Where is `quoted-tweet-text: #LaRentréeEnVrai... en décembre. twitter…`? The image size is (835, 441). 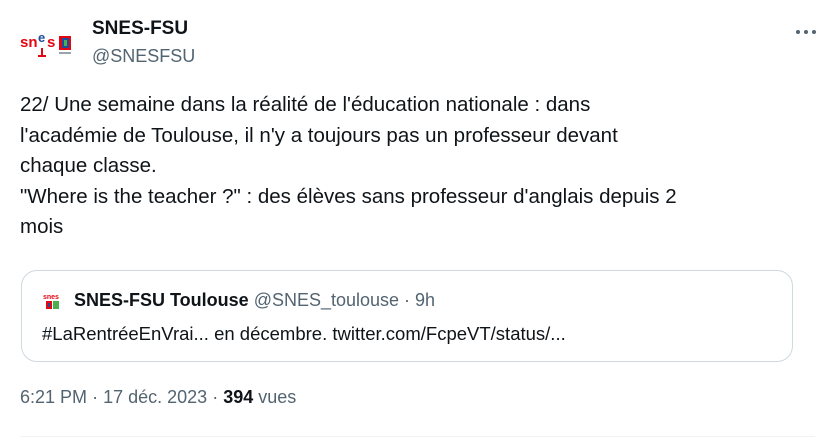
quoted-tweet-text: #LaRentréeEnVrai... en décembre. twitter… is located at coordinates (304, 333).